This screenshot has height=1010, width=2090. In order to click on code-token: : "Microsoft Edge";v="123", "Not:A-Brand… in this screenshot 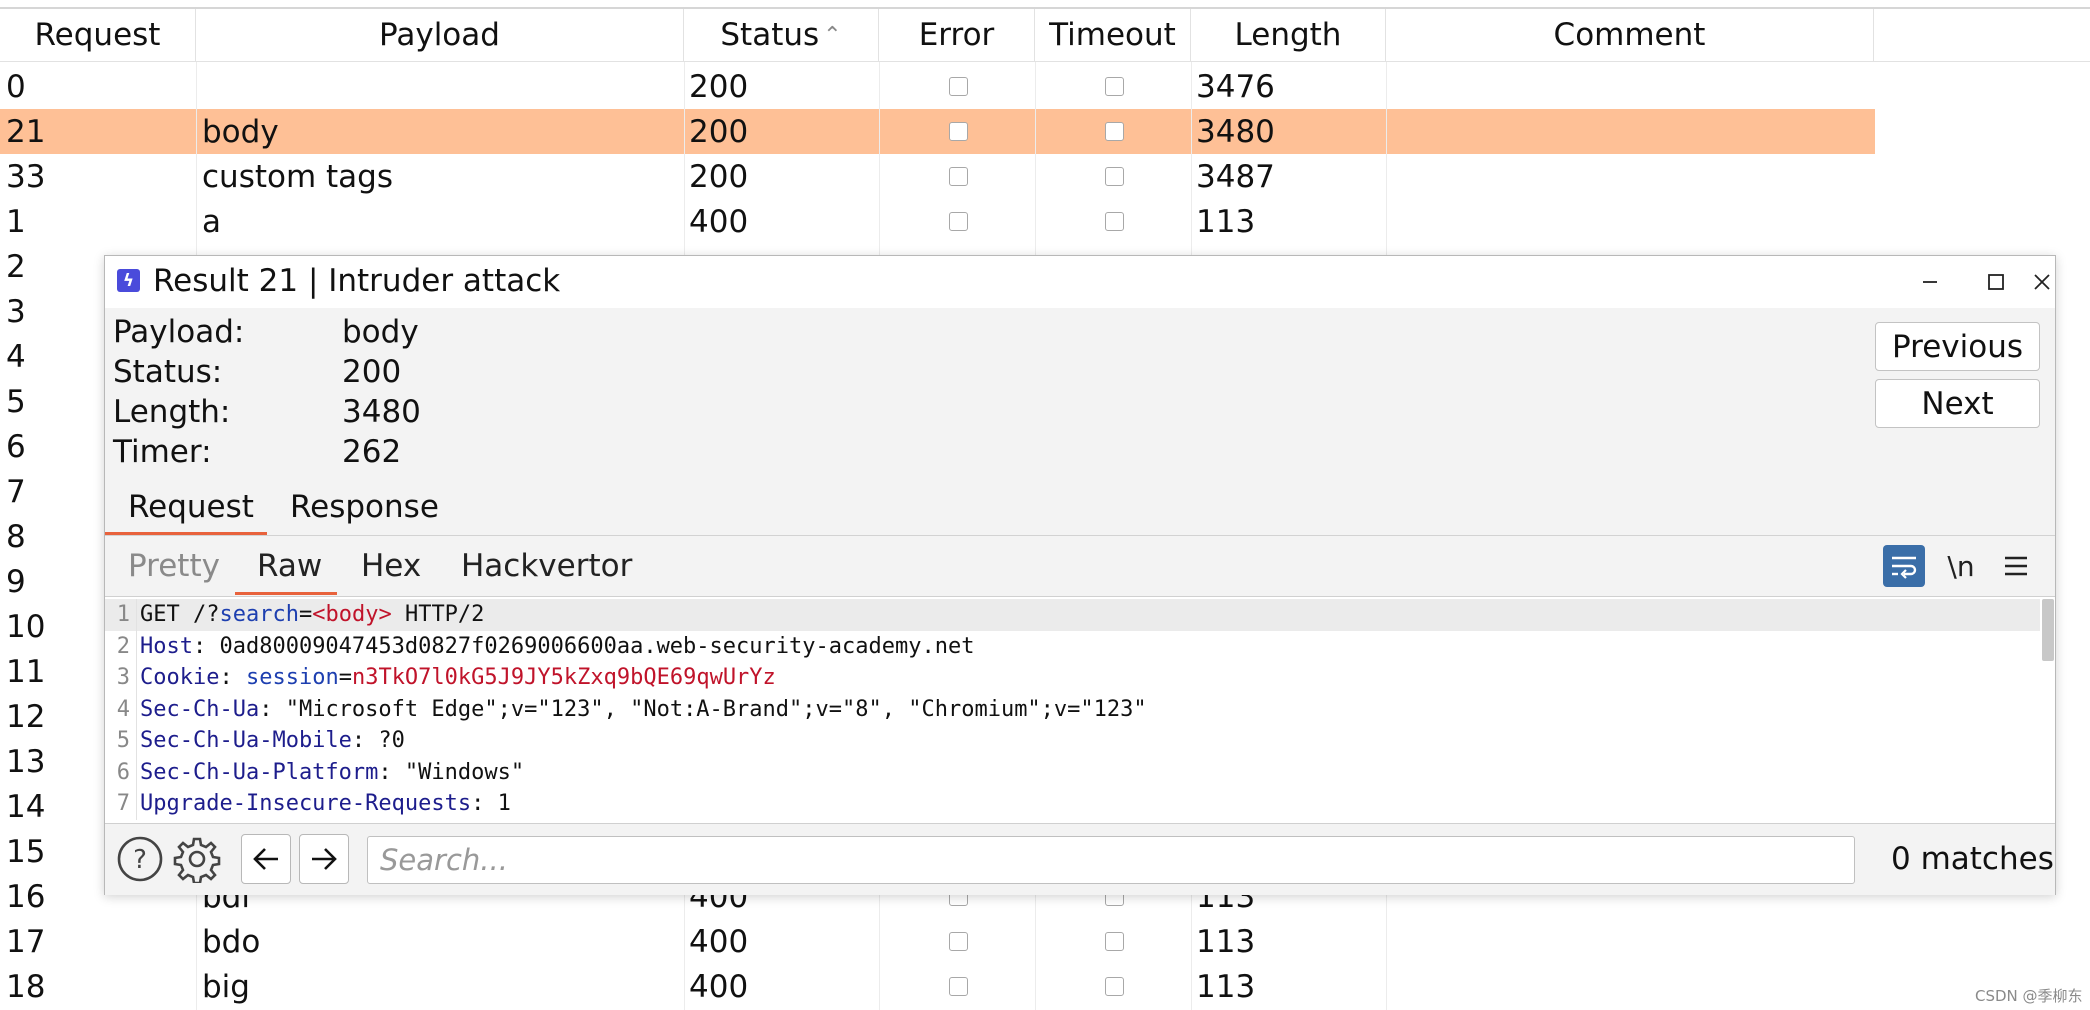, I will do `click(703, 709)`.